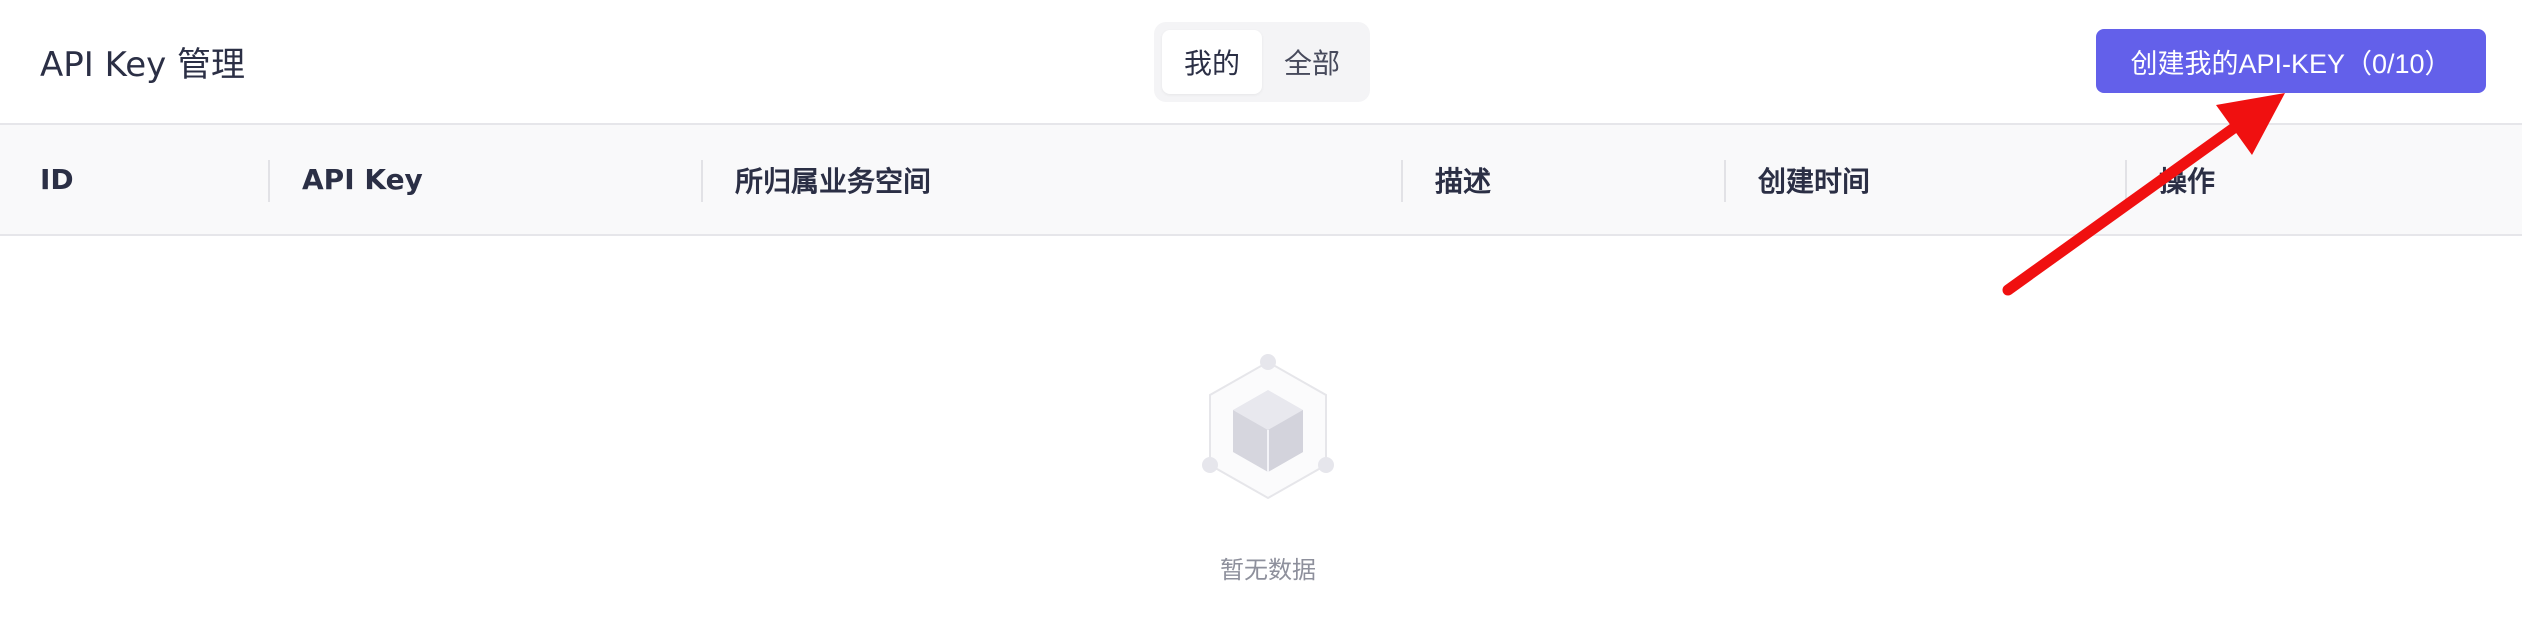 The height and width of the screenshot is (637, 2522). Describe the element at coordinates (2187, 181) in the screenshot. I see `column-header-actions: 操作` at that location.